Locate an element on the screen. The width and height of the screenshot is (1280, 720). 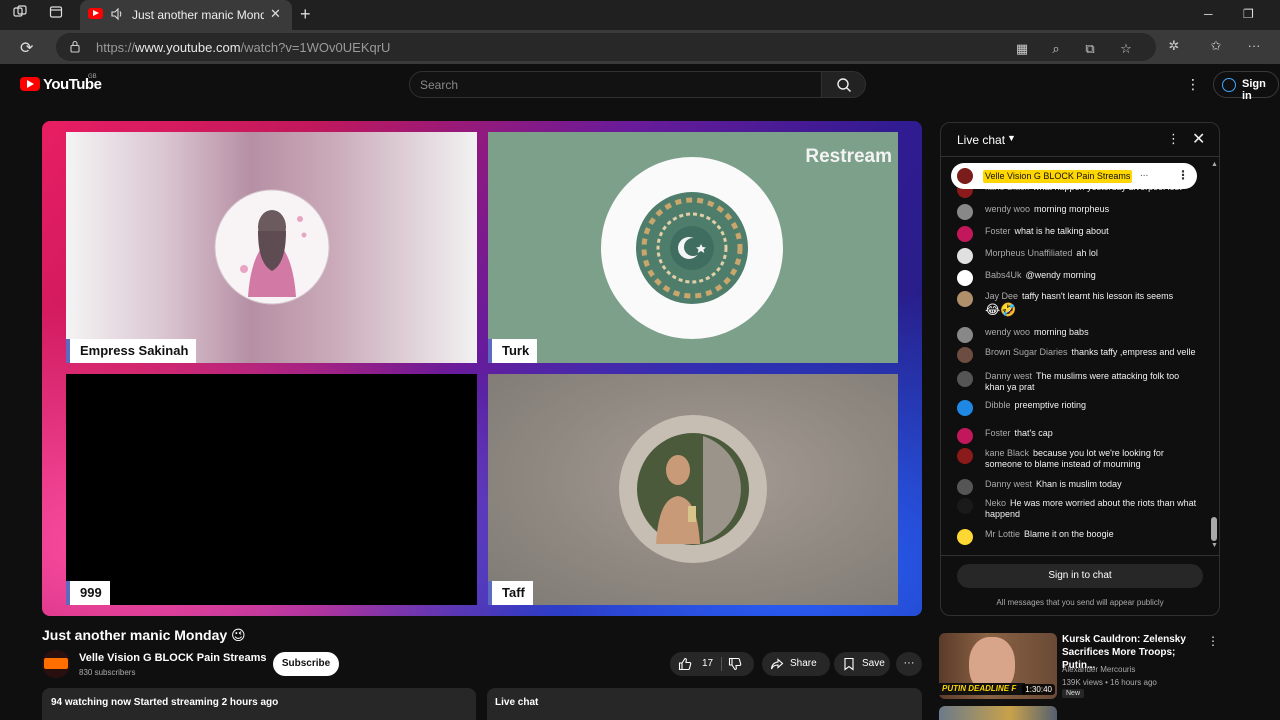
chat-scrollbar: ▲ ▼ is located at coordinates (1214, 356).